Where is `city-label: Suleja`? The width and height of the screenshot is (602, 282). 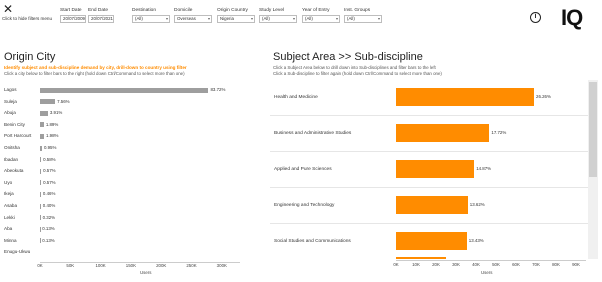 city-label: Suleja is located at coordinates (10, 102).